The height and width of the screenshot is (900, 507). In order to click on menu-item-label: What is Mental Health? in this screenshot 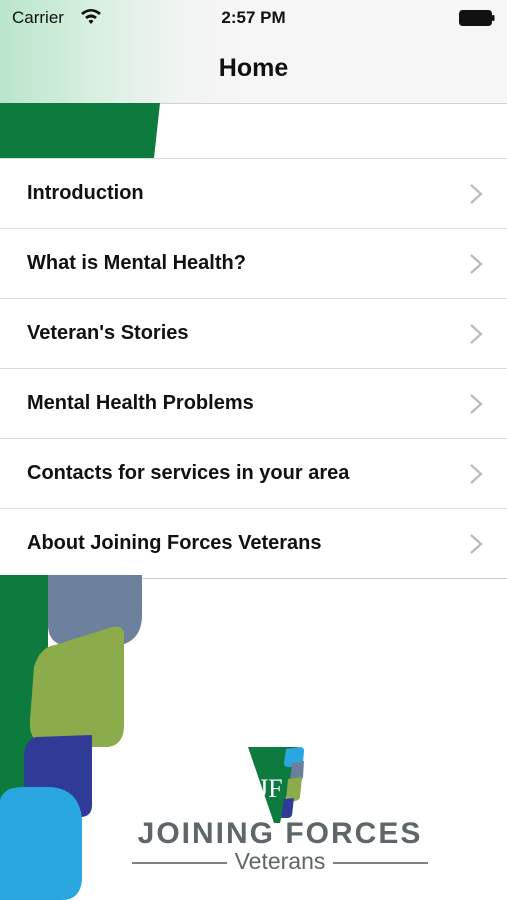, I will do `click(136, 263)`.